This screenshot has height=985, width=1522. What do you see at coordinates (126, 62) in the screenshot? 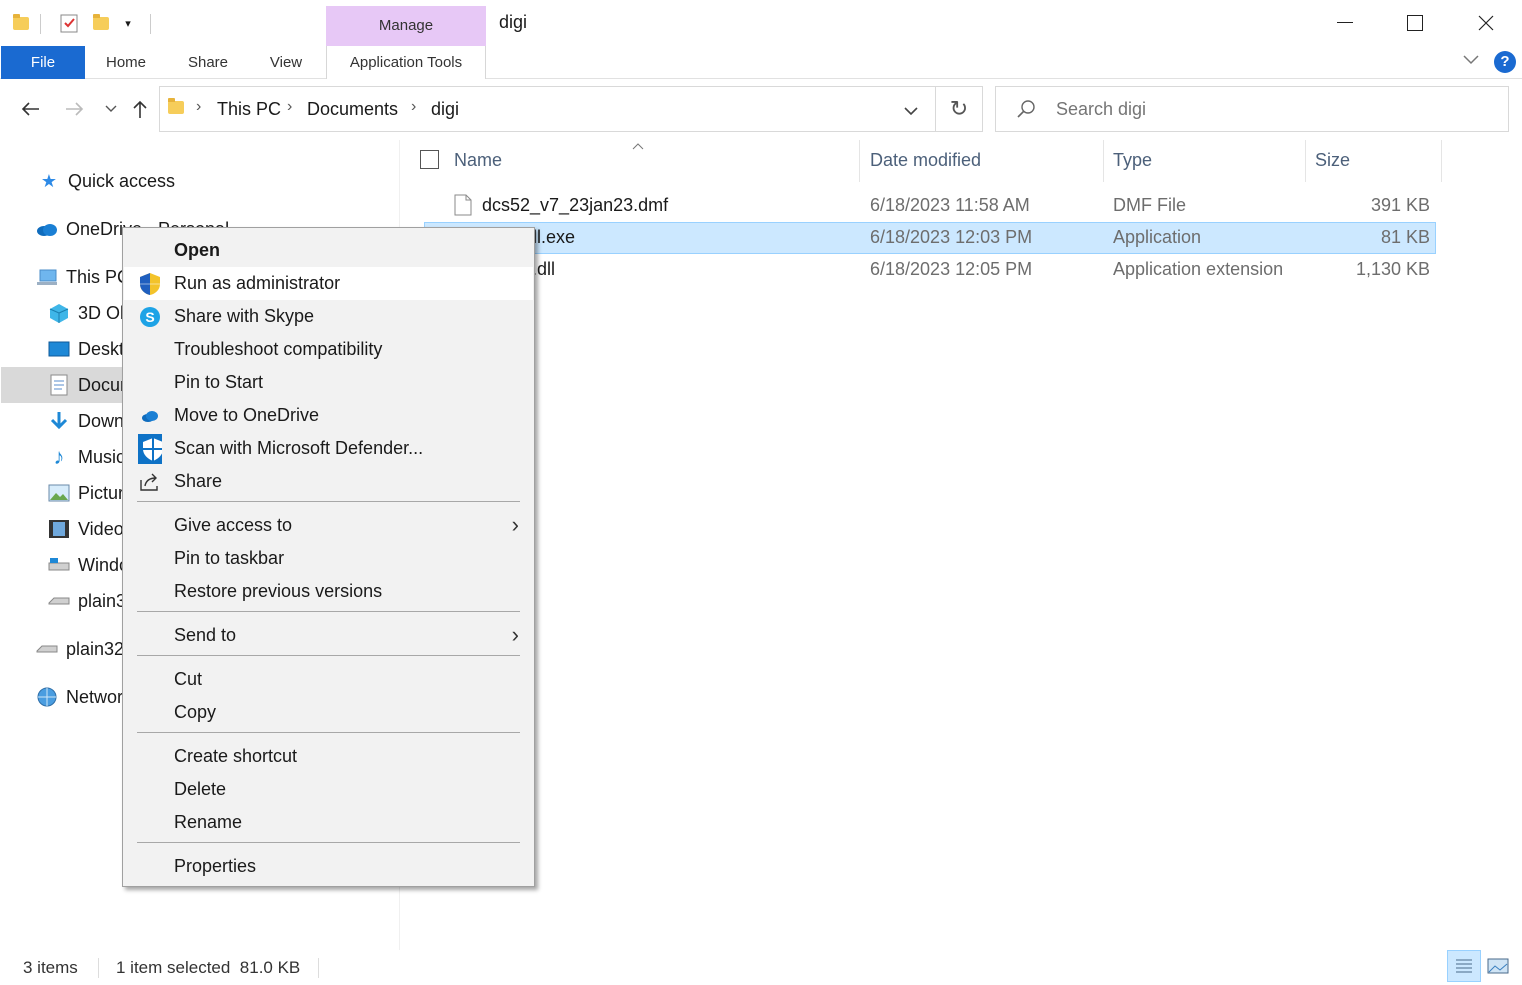
I see `tab-home: Home` at bounding box center [126, 62].